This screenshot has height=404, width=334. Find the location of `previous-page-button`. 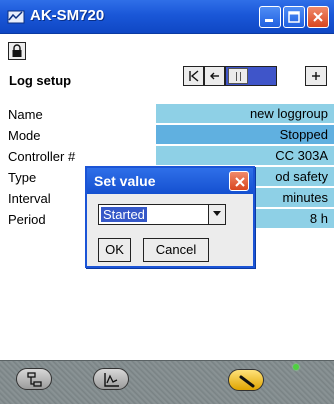

previous-page-button is located at coordinates (214, 76).